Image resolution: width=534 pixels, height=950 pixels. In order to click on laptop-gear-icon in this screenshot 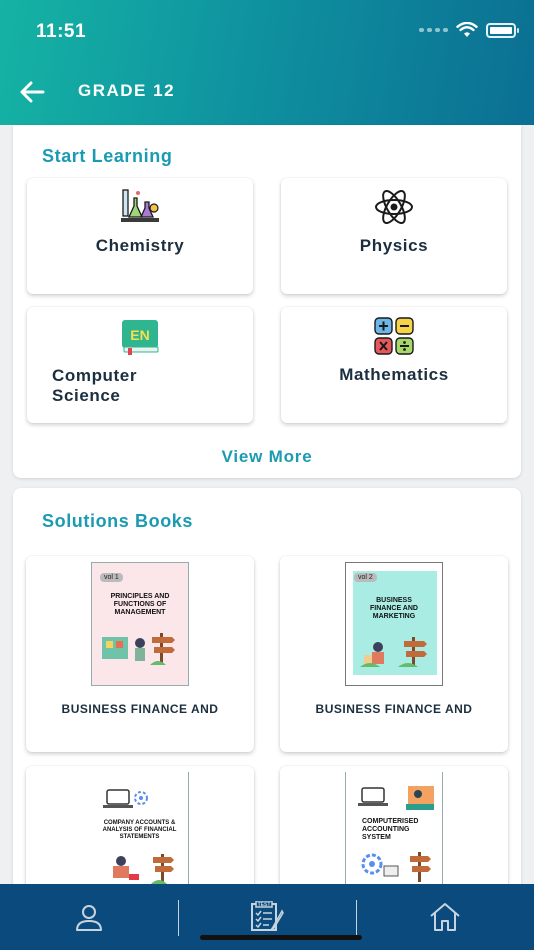, I will do `click(125, 798)`.